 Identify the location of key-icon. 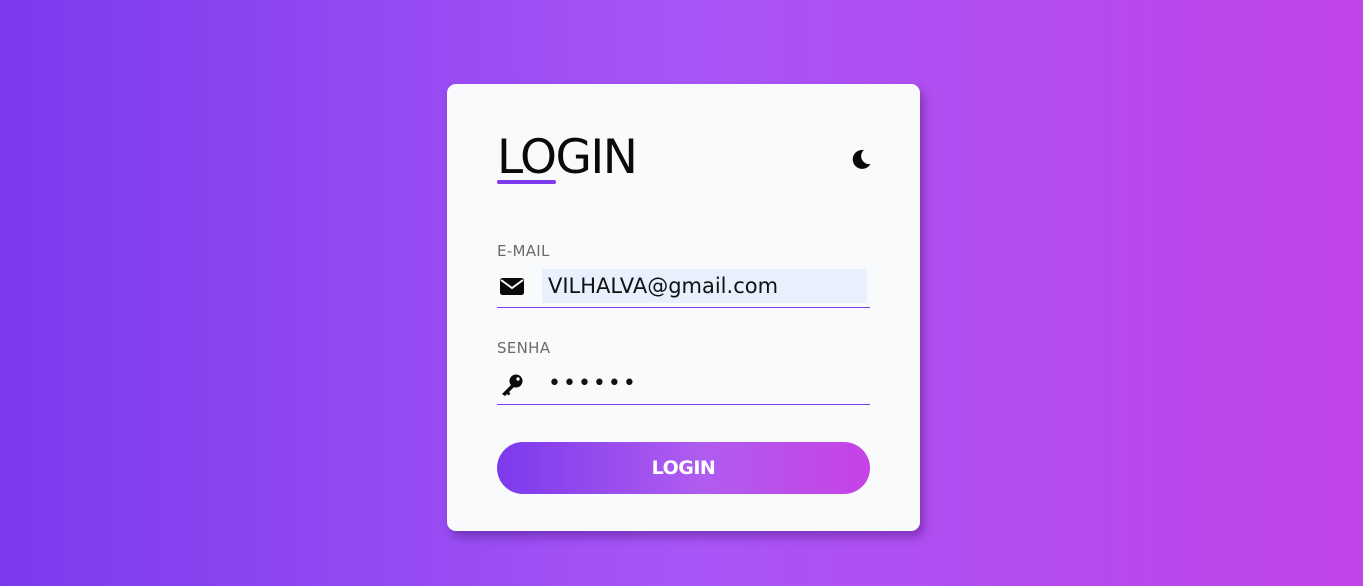
(512, 384).